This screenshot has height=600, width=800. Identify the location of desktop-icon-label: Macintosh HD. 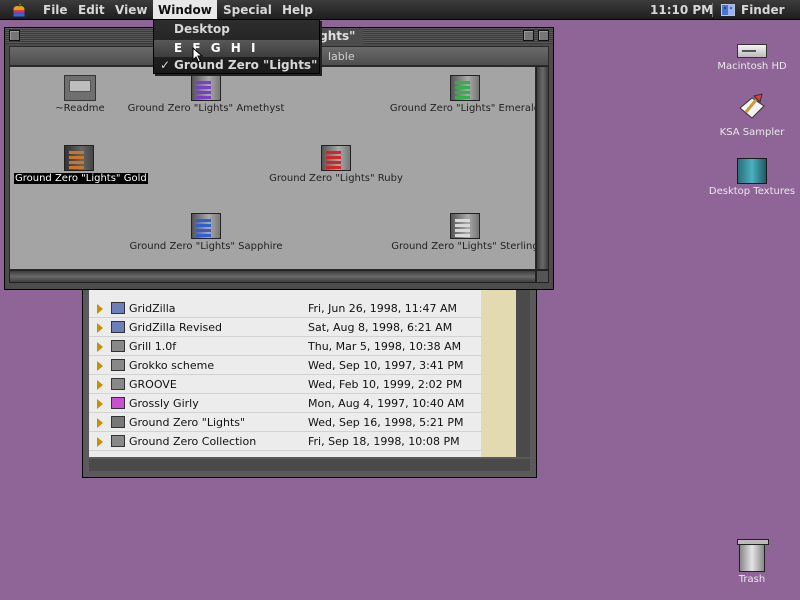
(752, 66).